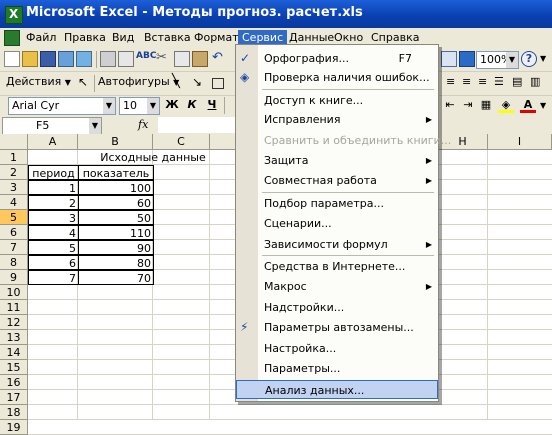 This screenshot has width=552, height=435. Describe the element at coordinates (48, 59) in the screenshot. I see `save-icon` at that location.